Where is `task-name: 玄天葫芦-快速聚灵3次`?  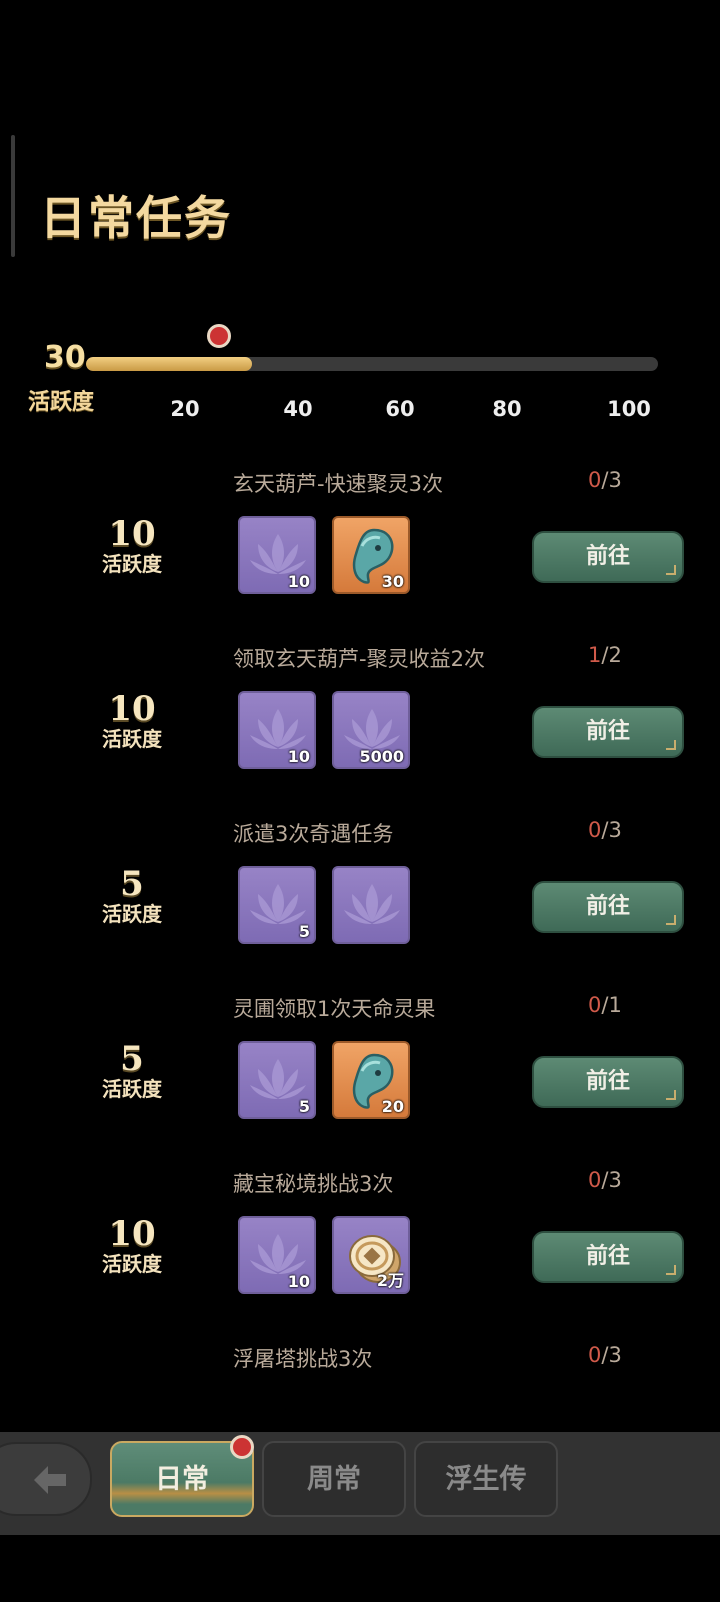 task-name: 玄天葫芦-快速聚灵3次 is located at coordinates (338, 484).